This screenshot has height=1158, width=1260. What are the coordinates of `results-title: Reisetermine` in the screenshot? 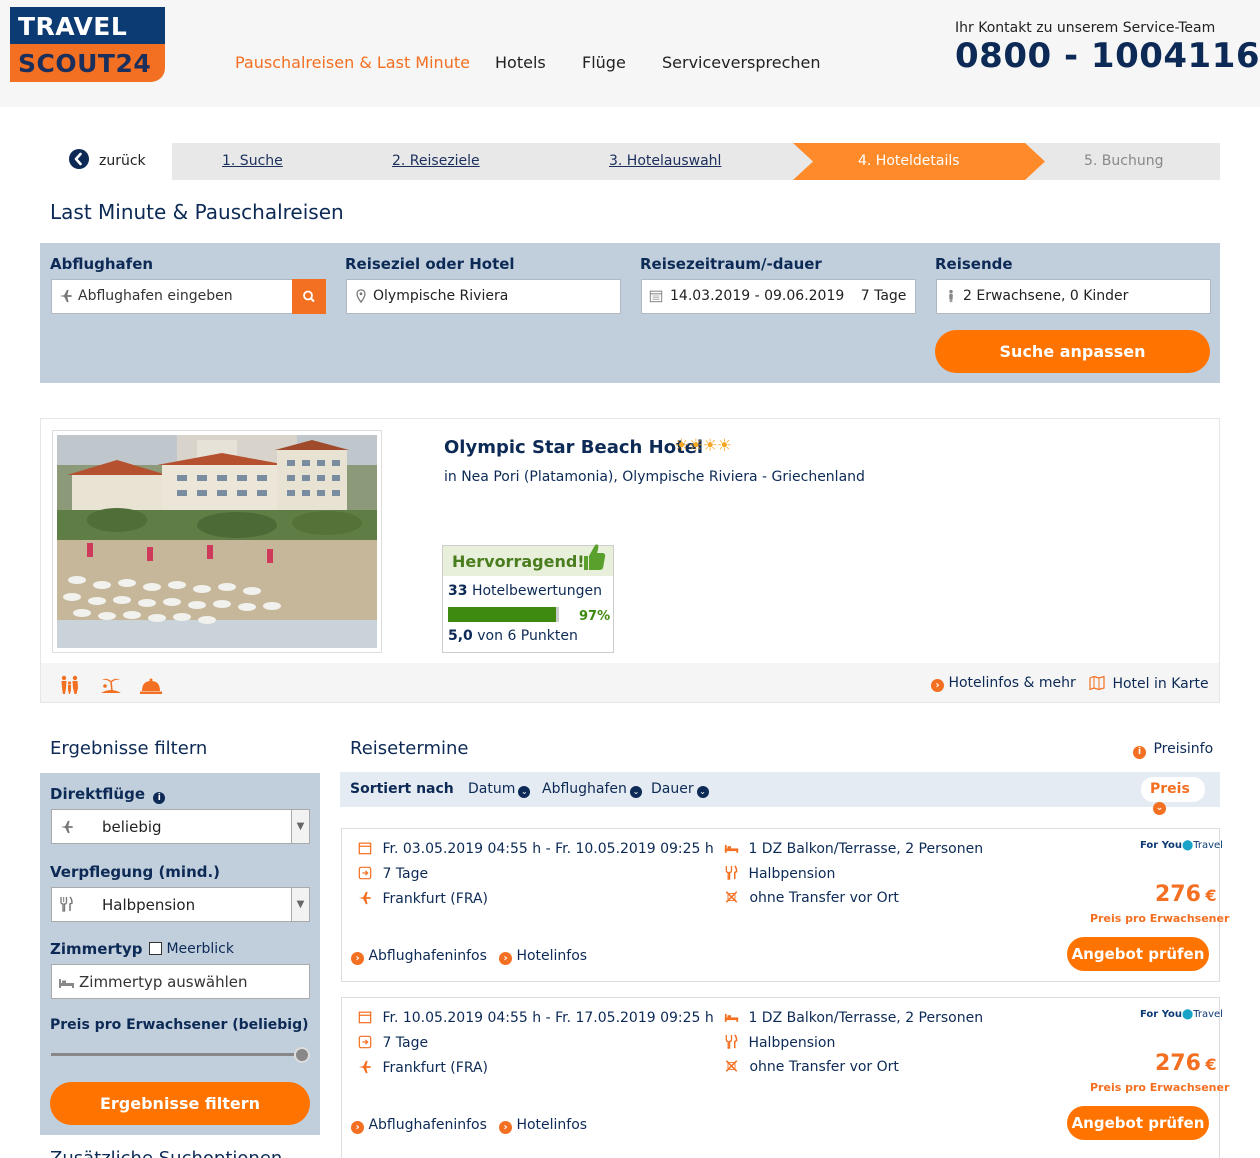 It's located at (409, 748).